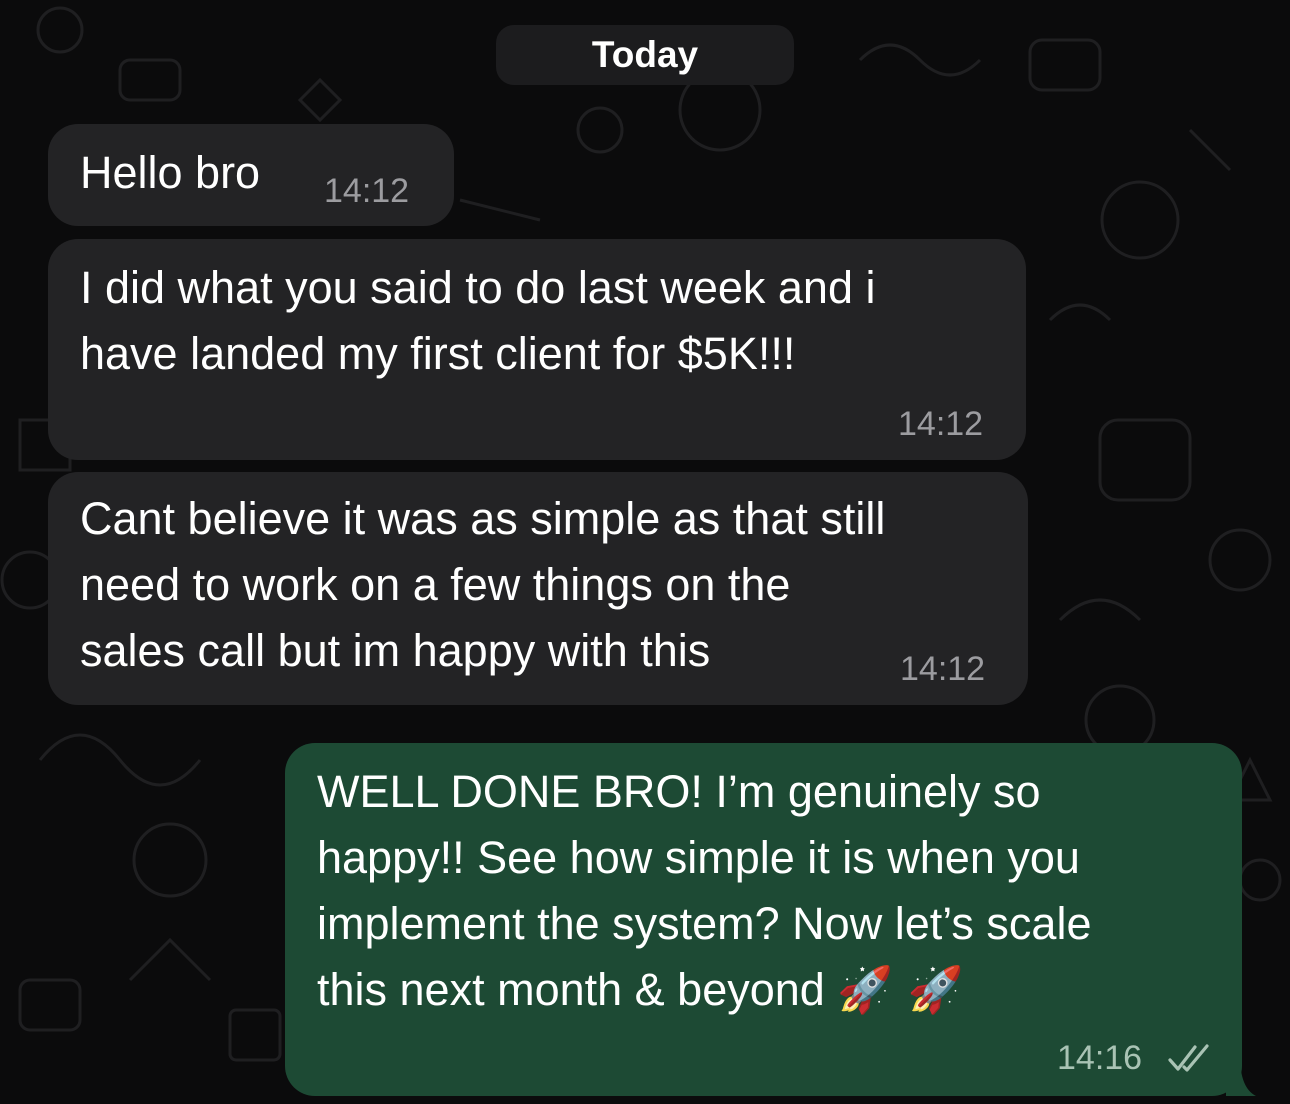 The image size is (1290, 1104). Describe the element at coordinates (571, 989) in the screenshot. I see `message-text-segment: this next month & beyond` at that location.